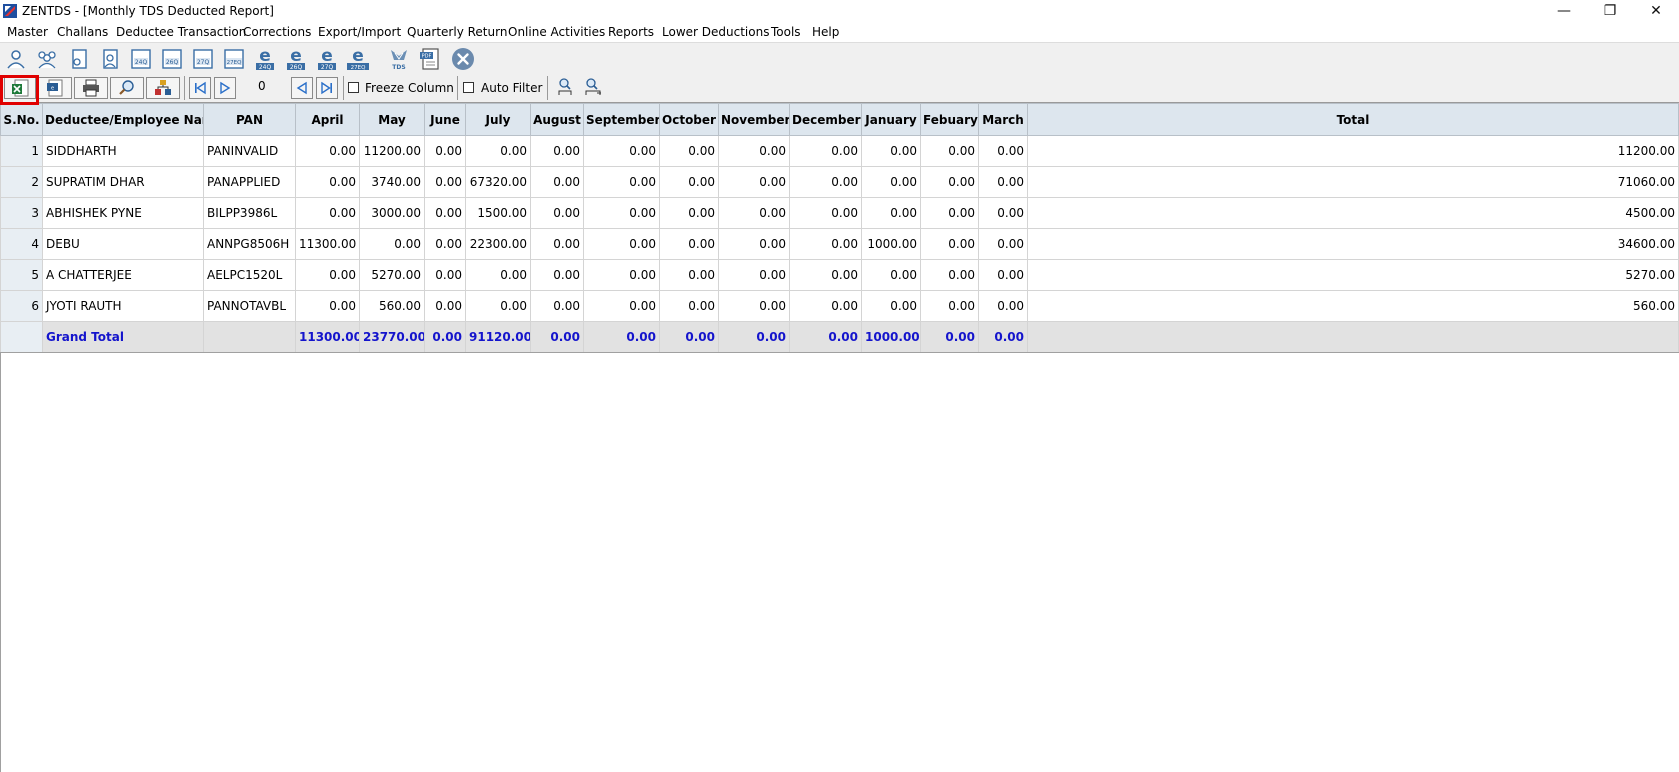 Image resolution: width=1679 pixels, height=772 pixels. What do you see at coordinates (1564, 11) in the screenshot?
I see `minimize-button: —` at bounding box center [1564, 11].